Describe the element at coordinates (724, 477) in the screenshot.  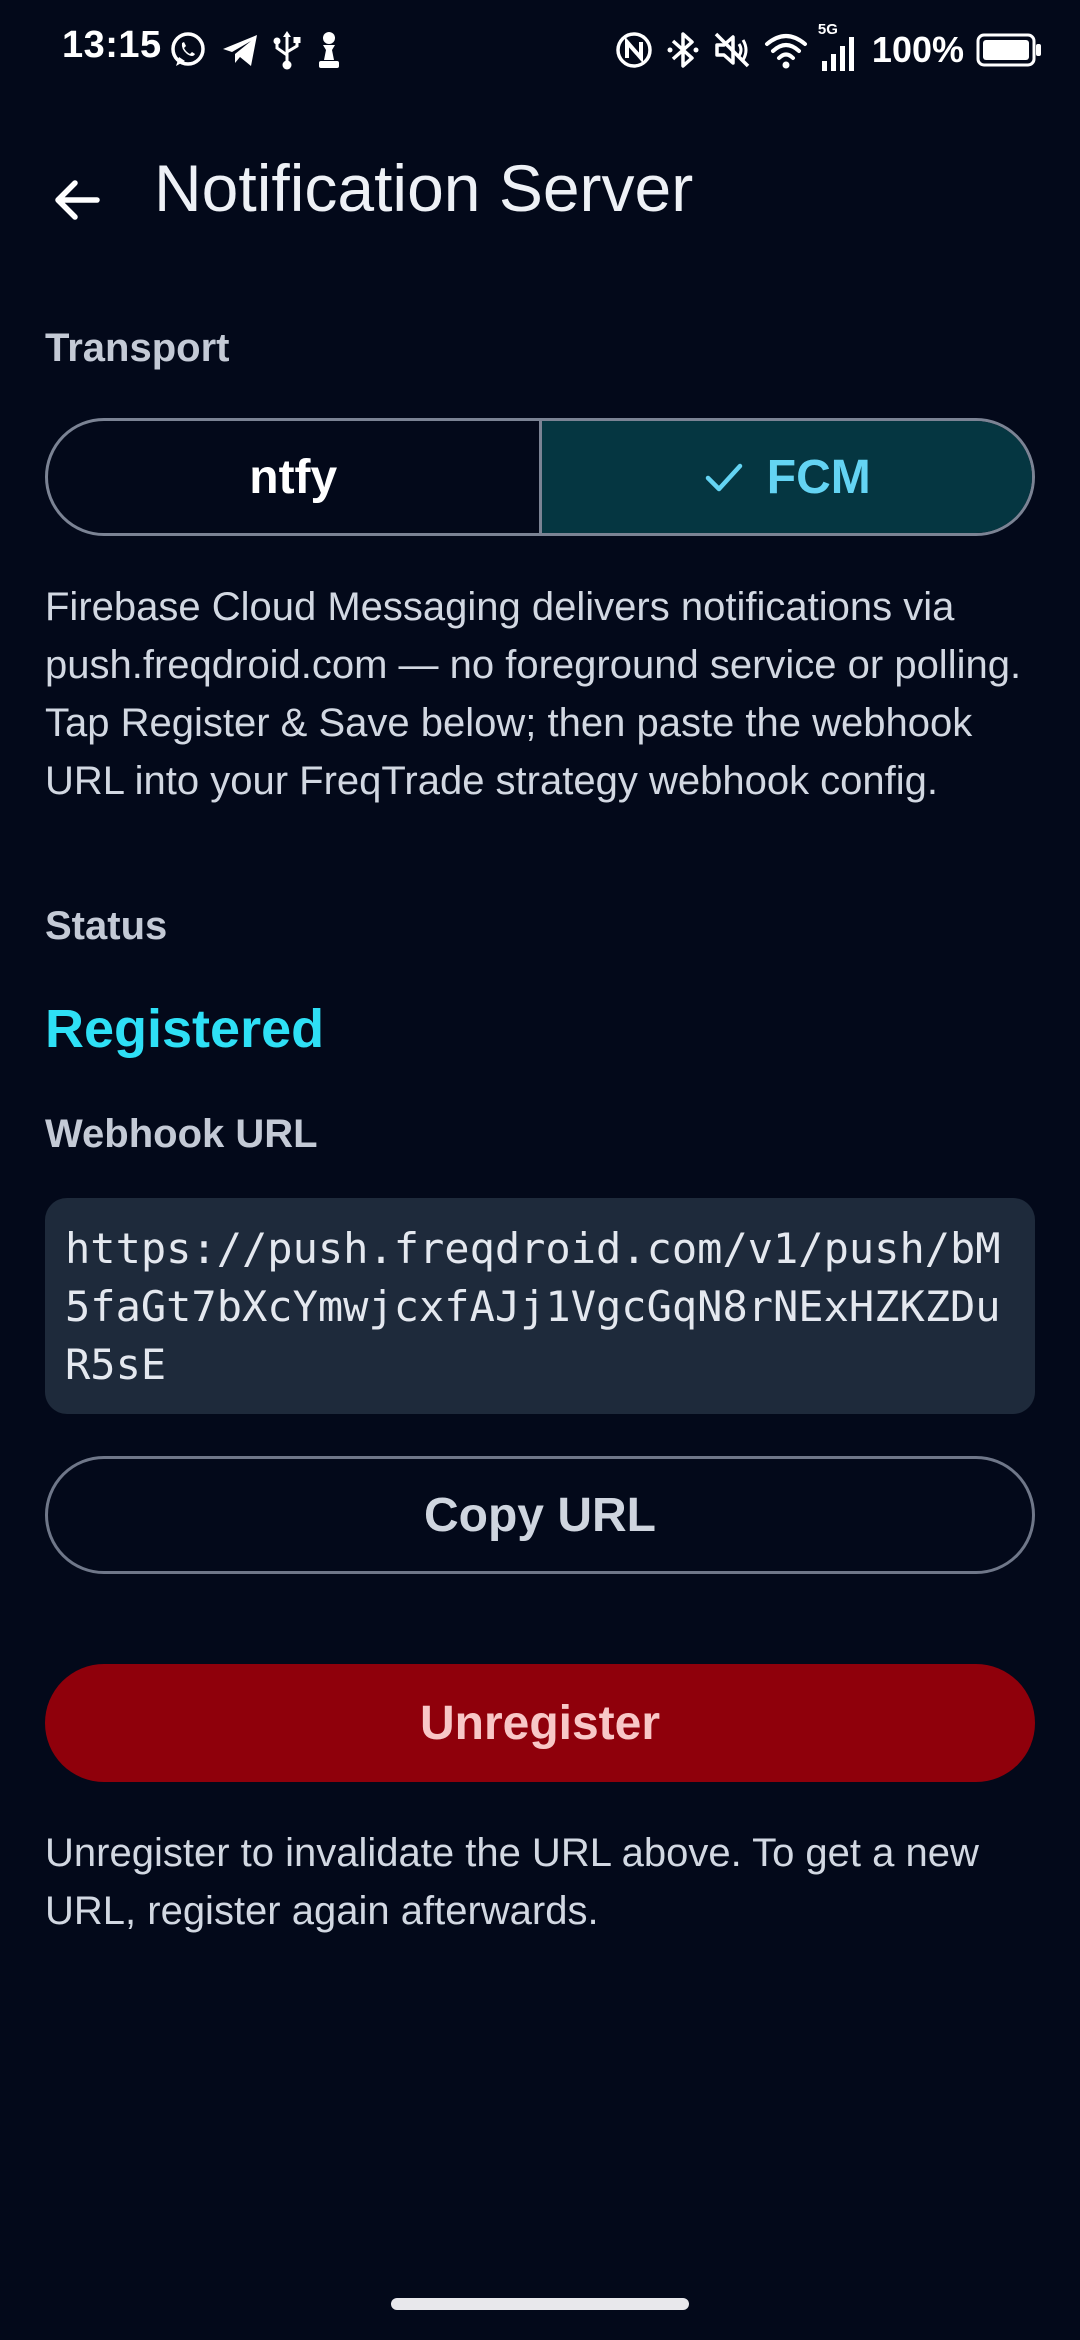
I see `check-icon` at that location.